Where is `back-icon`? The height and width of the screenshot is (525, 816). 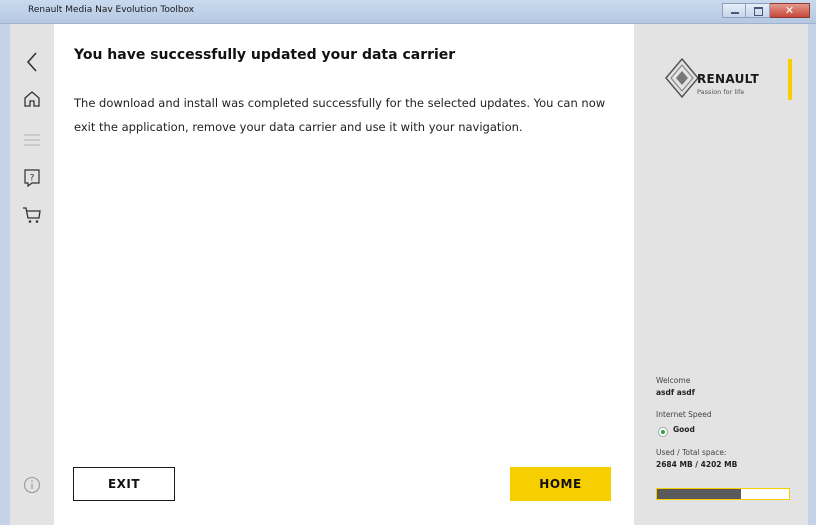 back-icon is located at coordinates (31, 62).